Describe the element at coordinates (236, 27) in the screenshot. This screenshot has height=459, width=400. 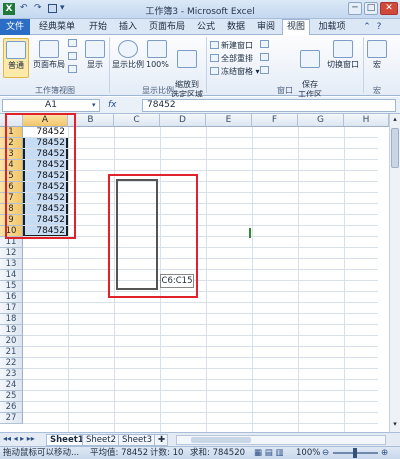
I see `tab-data: 数据` at that location.